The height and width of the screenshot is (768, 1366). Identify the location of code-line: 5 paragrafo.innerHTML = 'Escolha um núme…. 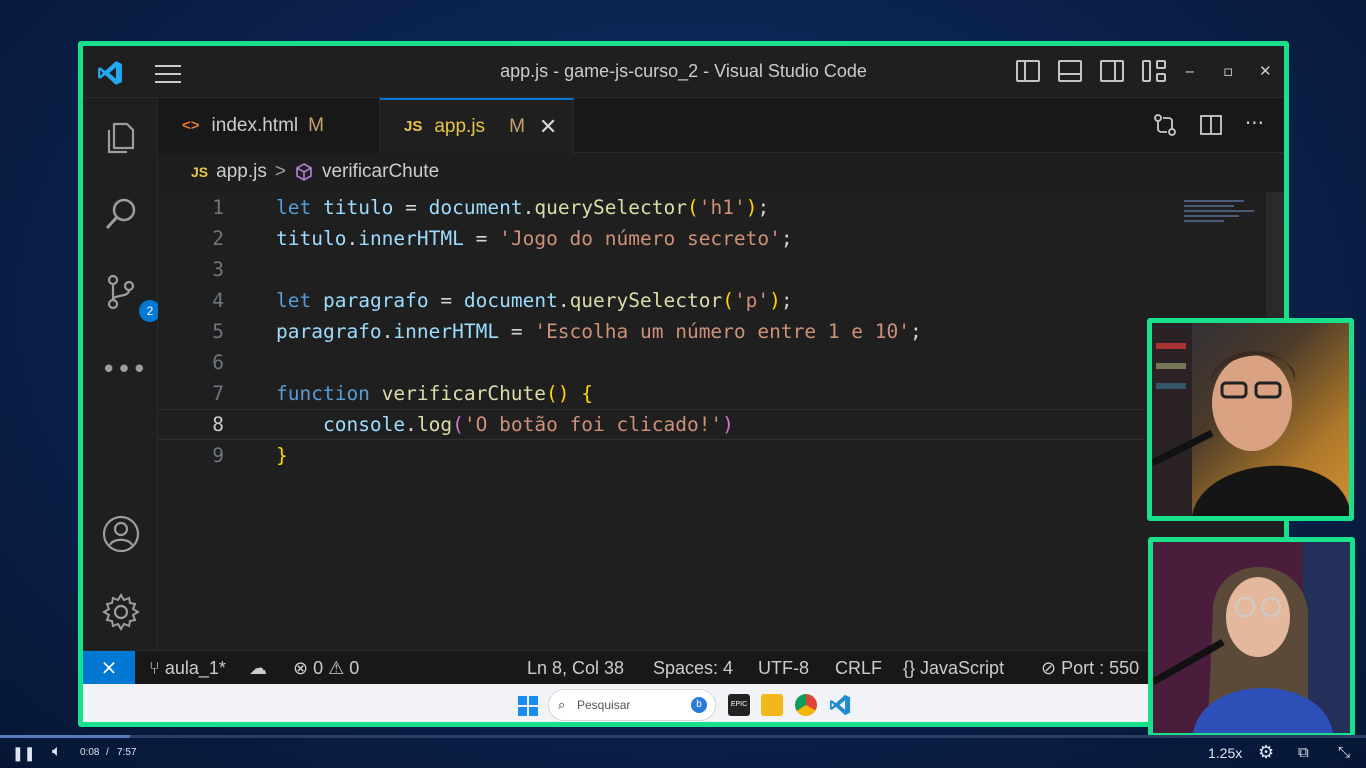
(651, 331).